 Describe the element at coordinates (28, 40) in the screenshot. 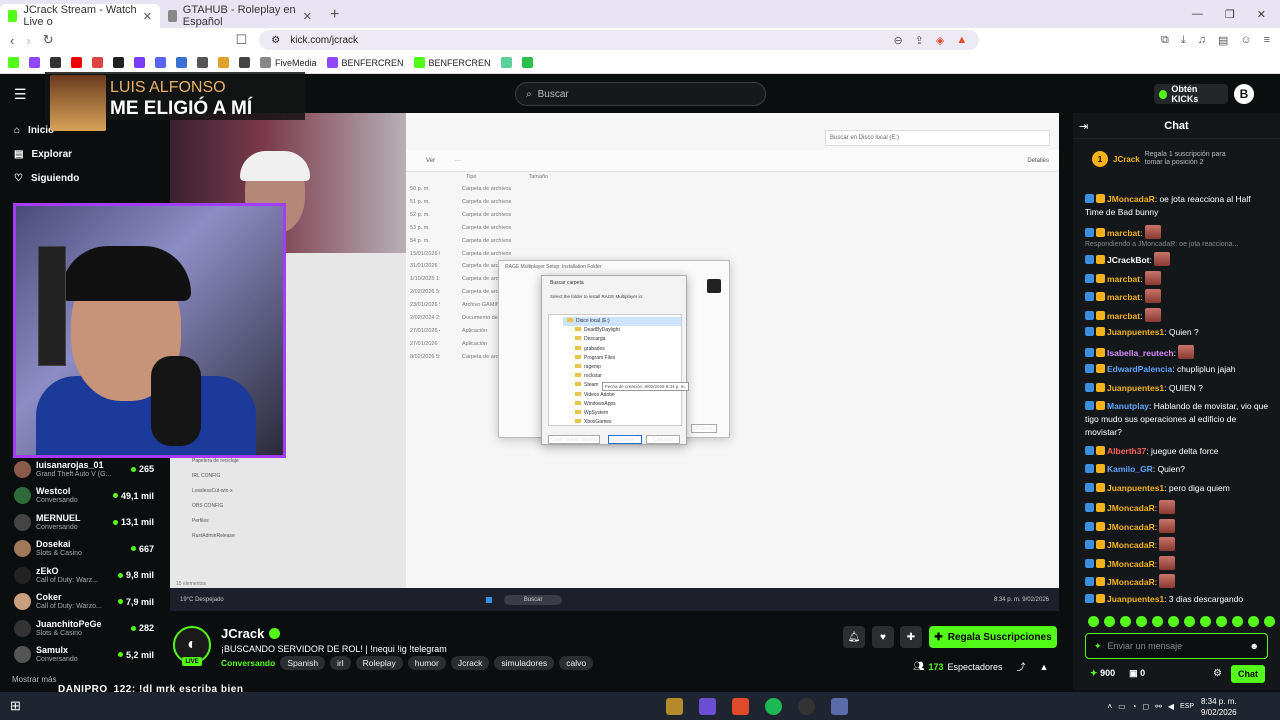

I see `forward-icon: ›` at that location.